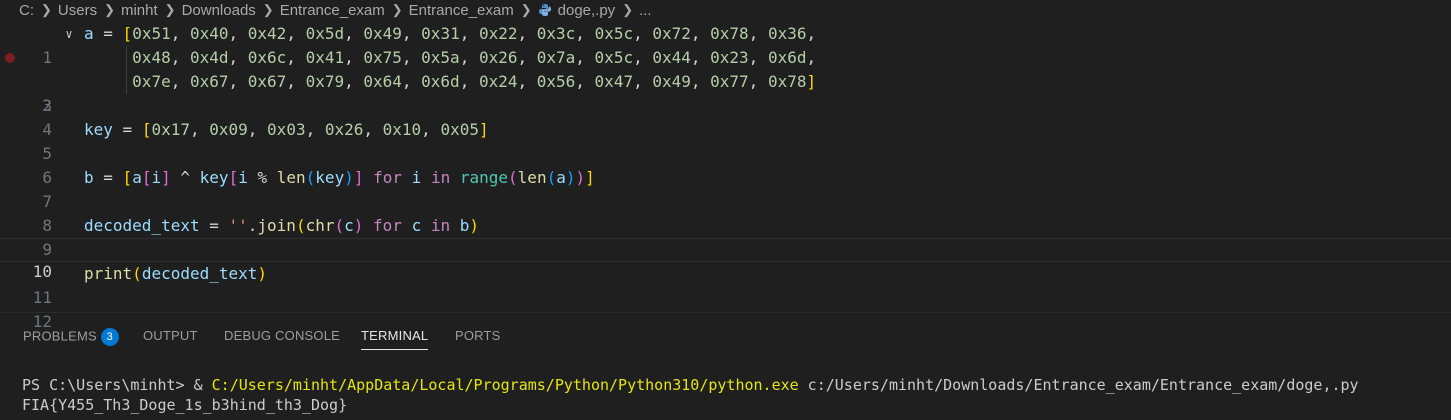 Image resolution: width=1451 pixels, height=420 pixels. Describe the element at coordinates (690, 405) in the screenshot. I see `terminal-program-output: FIA{Y455_Th3_Doge_1s_b3hind_th3_Dog}` at that location.